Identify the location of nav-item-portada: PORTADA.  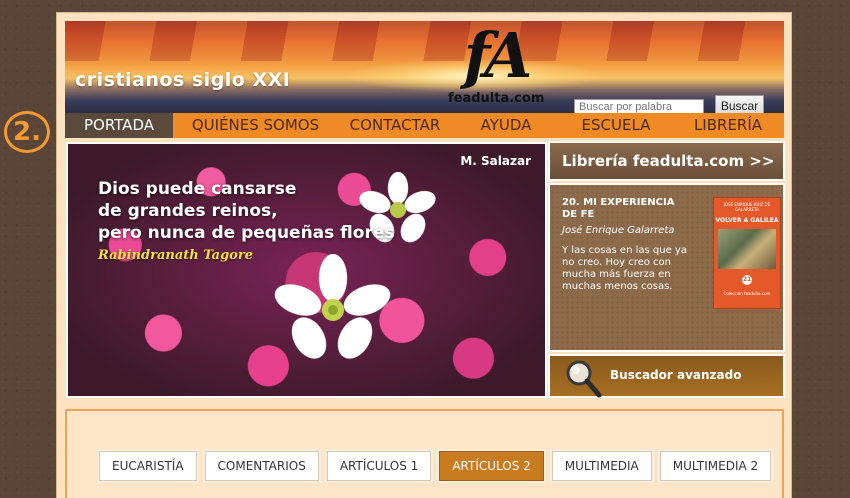
(119, 125).